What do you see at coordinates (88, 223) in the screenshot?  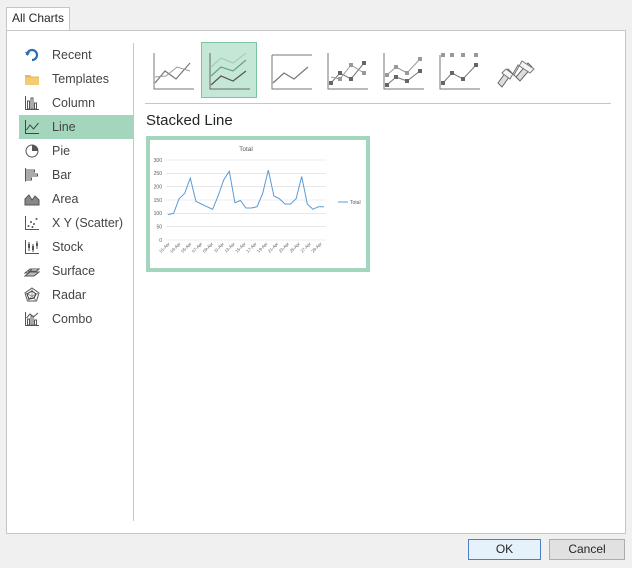 I see `sidebar-item-label: X Y (Scatter)` at bounding box center [88, 223].